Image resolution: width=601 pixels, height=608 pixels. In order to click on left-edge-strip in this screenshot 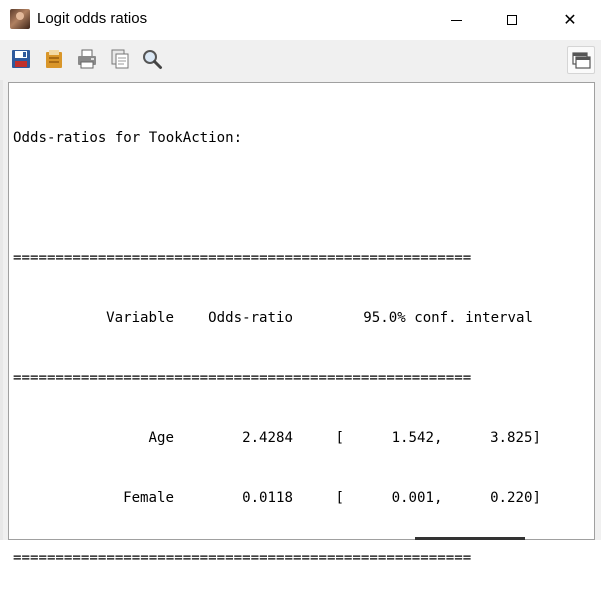, I will do `click(1, 310)`.